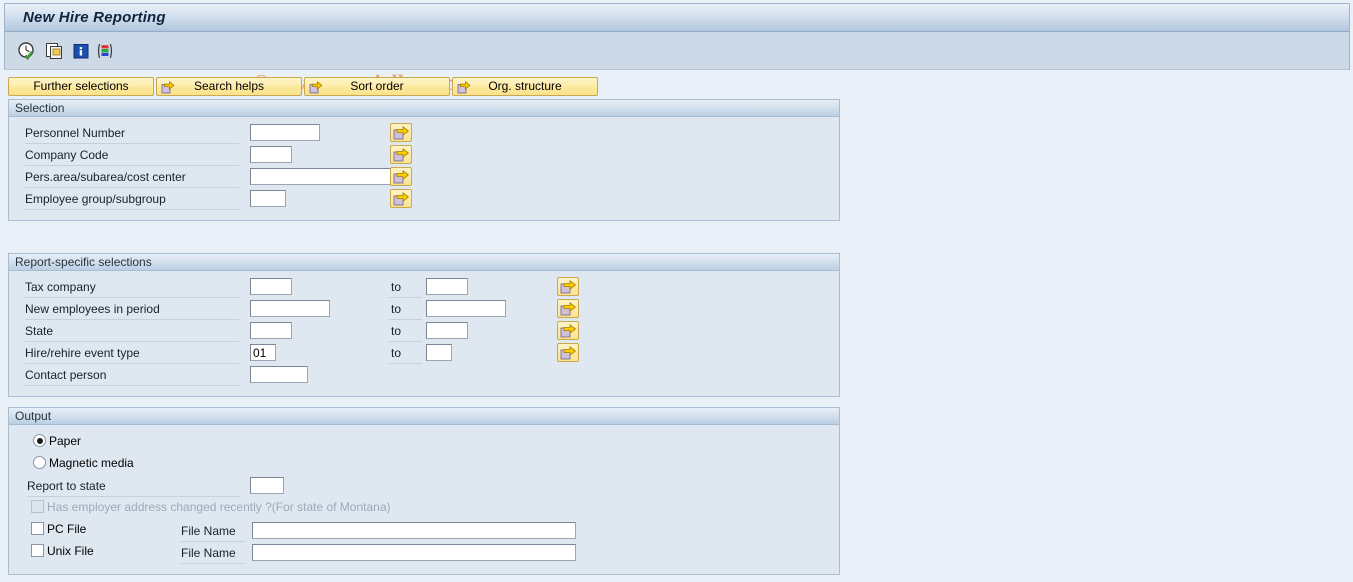 Image resolution: width=1353 pixels, height=582 pixels. Describe the element at coordinates (447, 330) in the screenshot. I see `input-state-to` at that location.